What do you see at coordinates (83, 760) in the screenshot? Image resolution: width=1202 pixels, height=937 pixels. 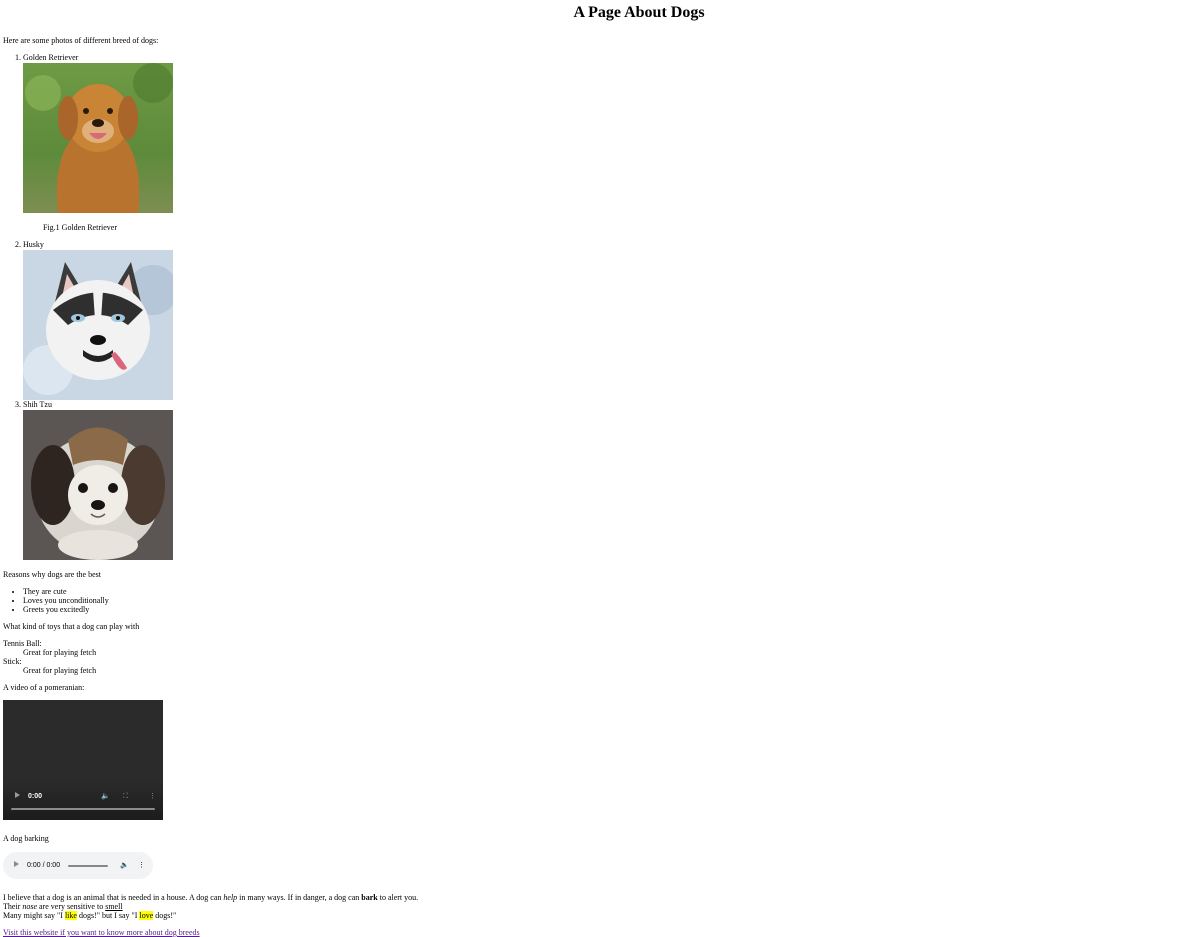 I see `video-player: 0:00 🔈 ⛶ ⋮` at bounding box center [83, 760].